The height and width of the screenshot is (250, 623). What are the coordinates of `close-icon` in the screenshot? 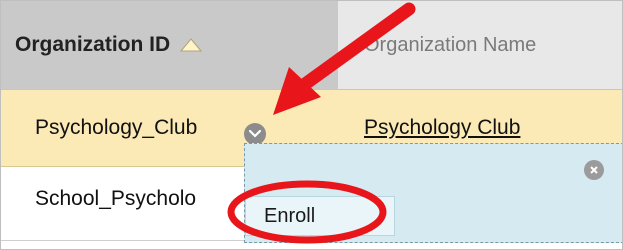 It's located at (594, 170).